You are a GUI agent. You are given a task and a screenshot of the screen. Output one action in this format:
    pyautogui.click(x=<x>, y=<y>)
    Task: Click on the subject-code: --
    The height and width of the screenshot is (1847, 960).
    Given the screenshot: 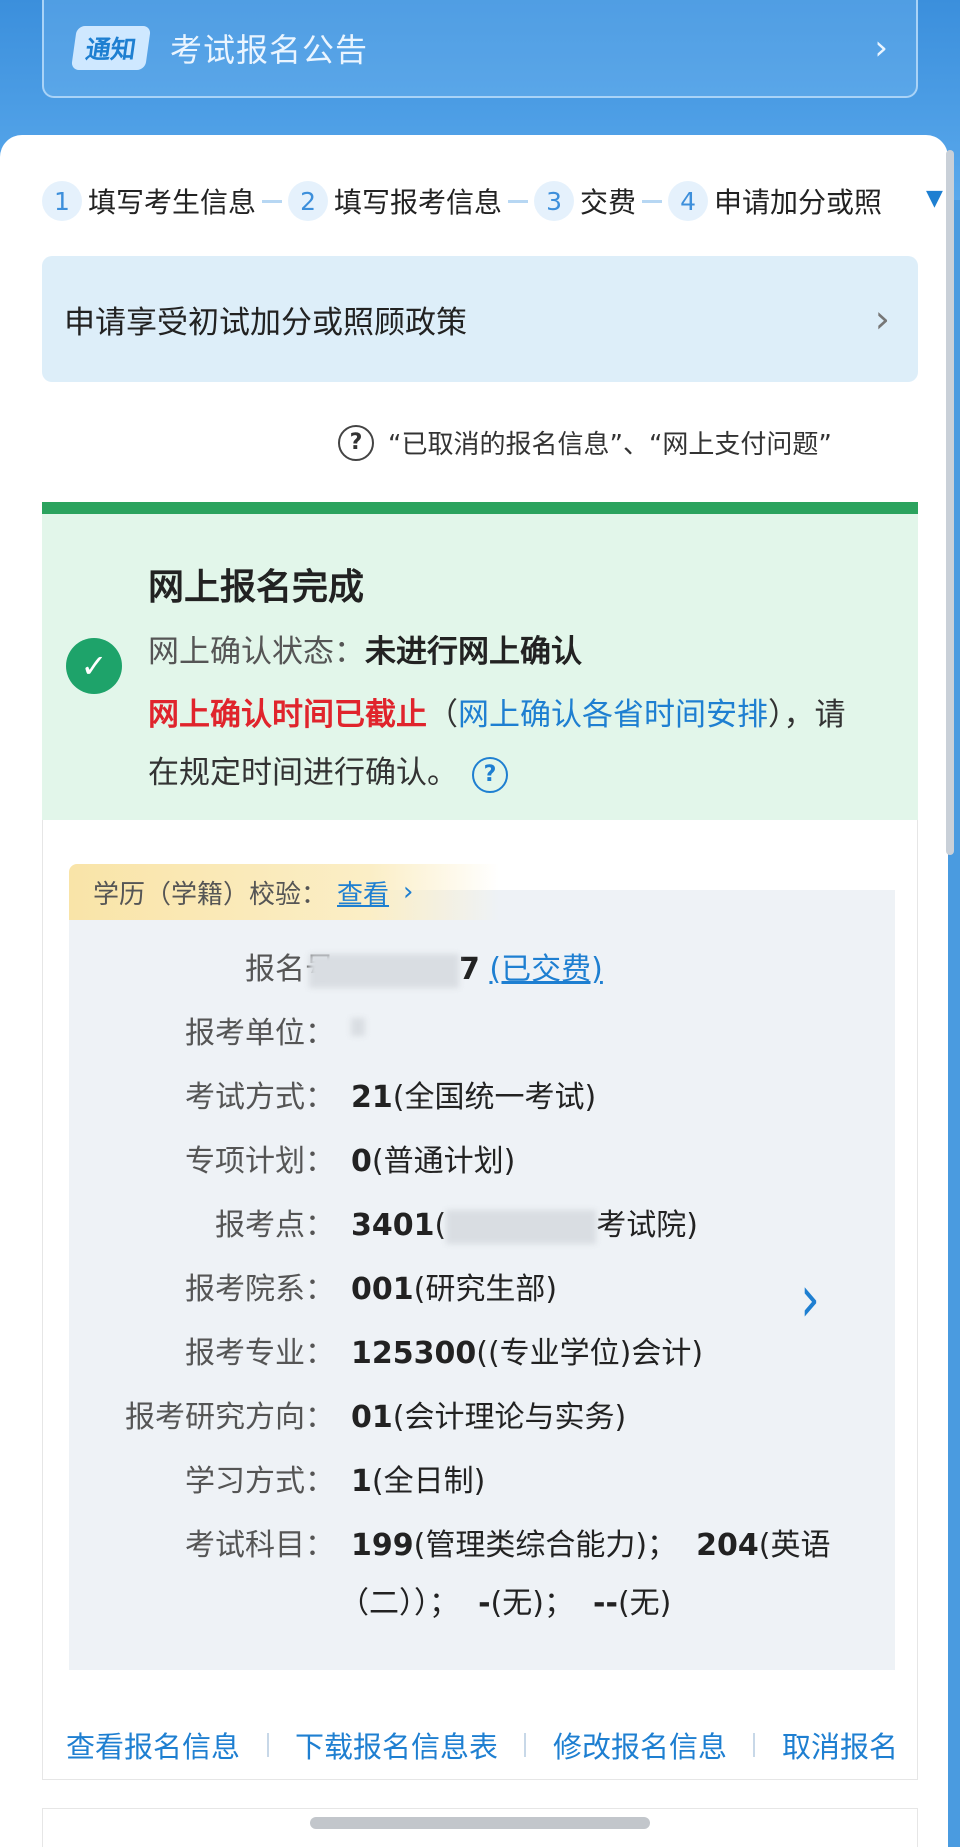 What is the action you would take?
    pyautogui.click(x=605, y=1603)
    